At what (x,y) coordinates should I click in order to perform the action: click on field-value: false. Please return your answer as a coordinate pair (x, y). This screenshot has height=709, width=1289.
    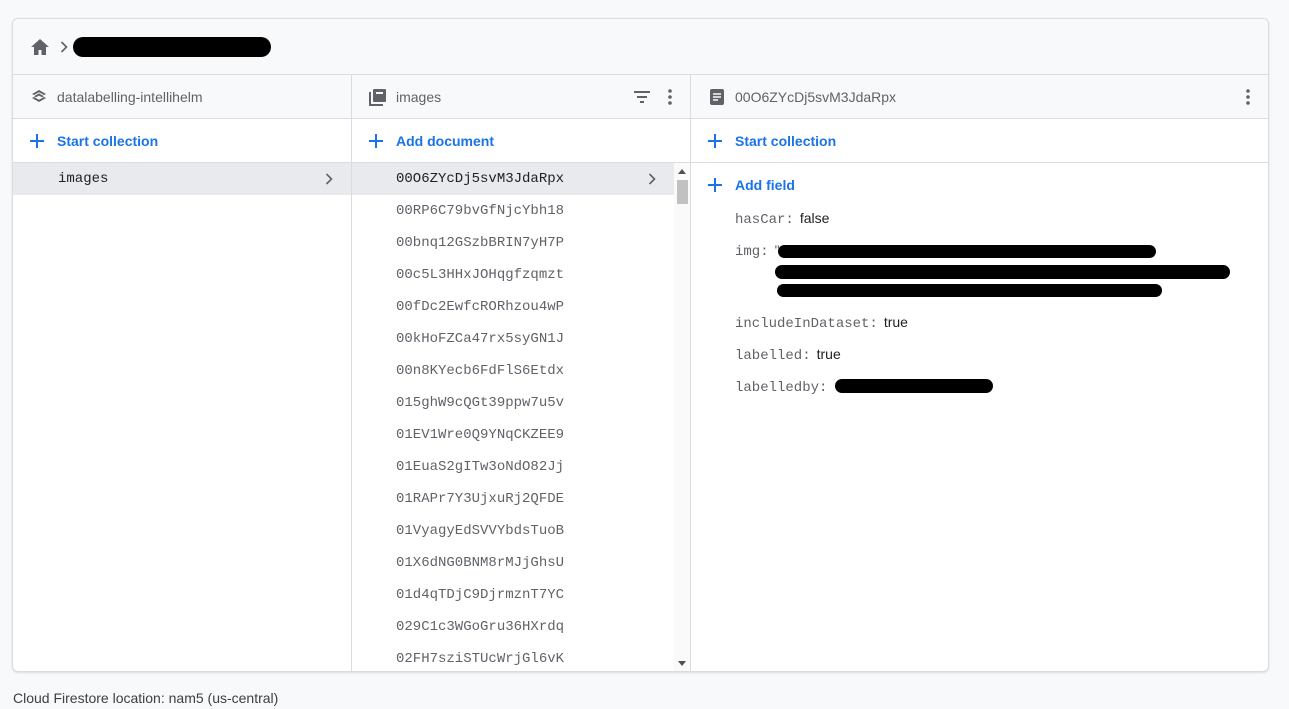
    Looking at the image, I should click on (814, 218).